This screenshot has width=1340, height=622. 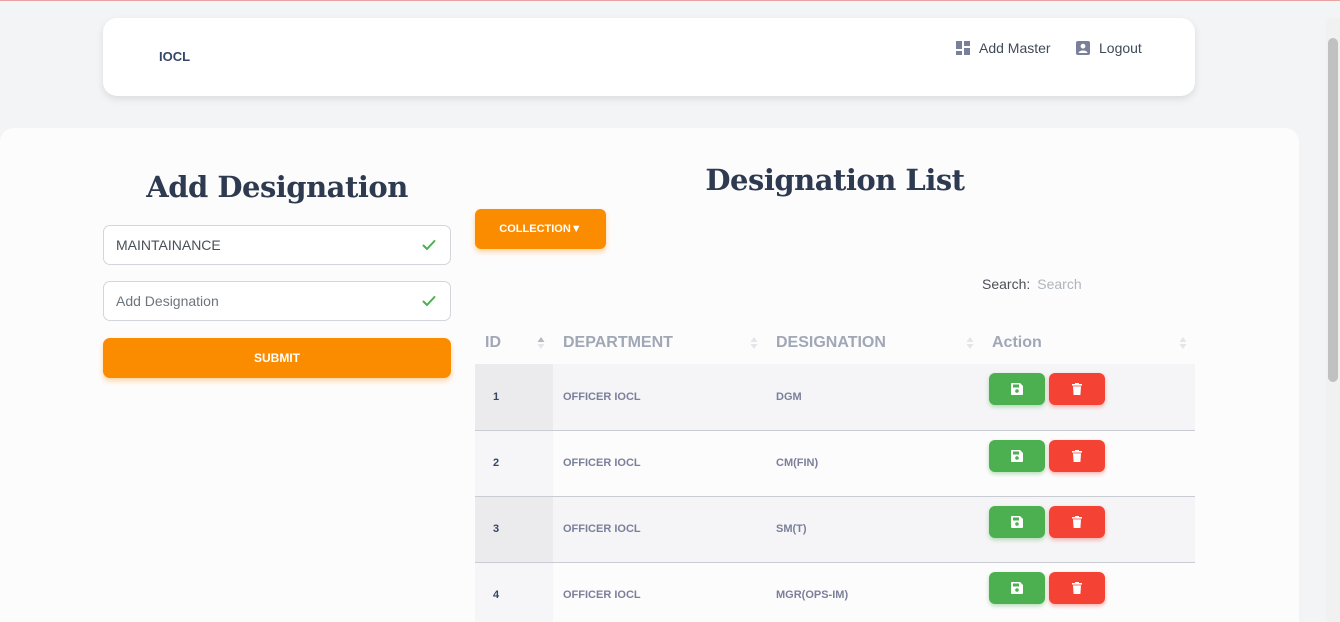 I want to click on user-box-icon, so click(x=1083, y=48).